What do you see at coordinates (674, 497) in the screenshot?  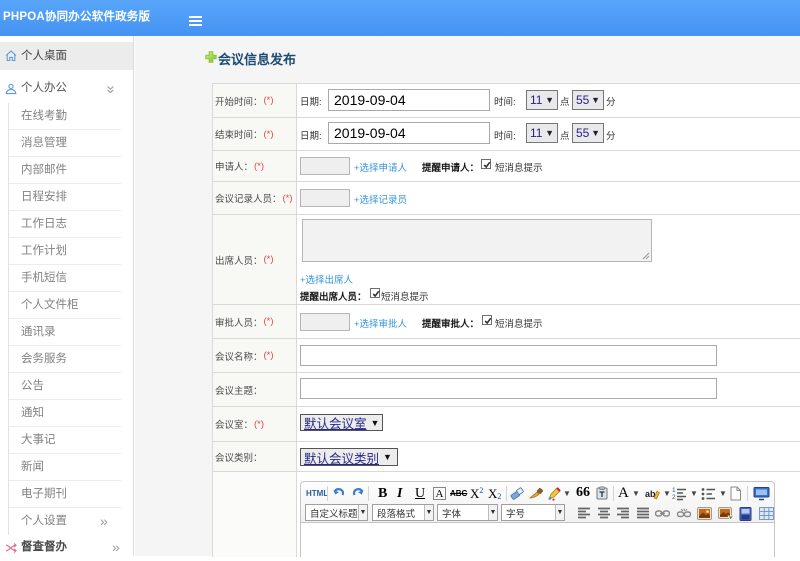 I see `svg-text: 2` at bounding box center [674, 497].